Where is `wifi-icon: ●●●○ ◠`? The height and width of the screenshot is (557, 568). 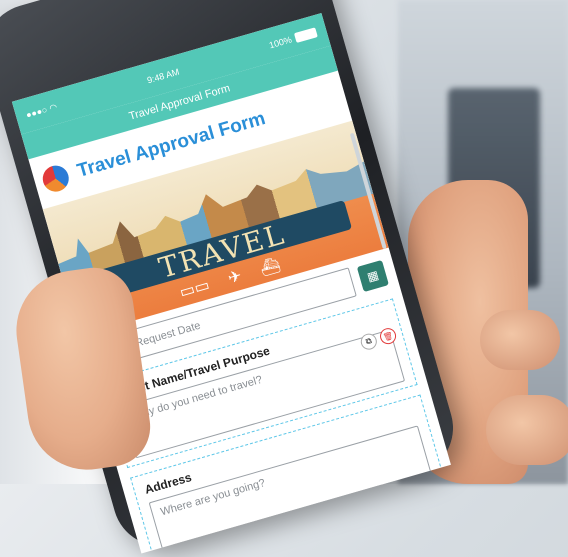 wifi-icon: ●●●○ ◠ is located at coordinates (41, 110).